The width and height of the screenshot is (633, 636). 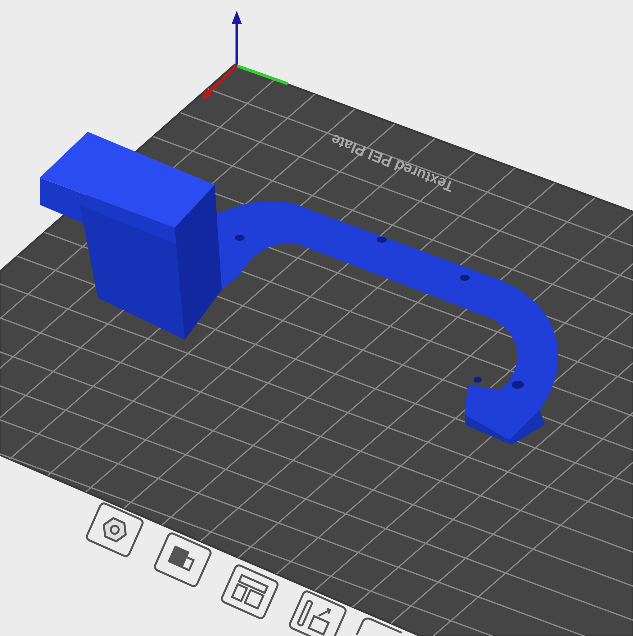 What do you see at coordinates (379, 627) in the screenshot?
I see `button-outline` at bounding box center [379, 627].